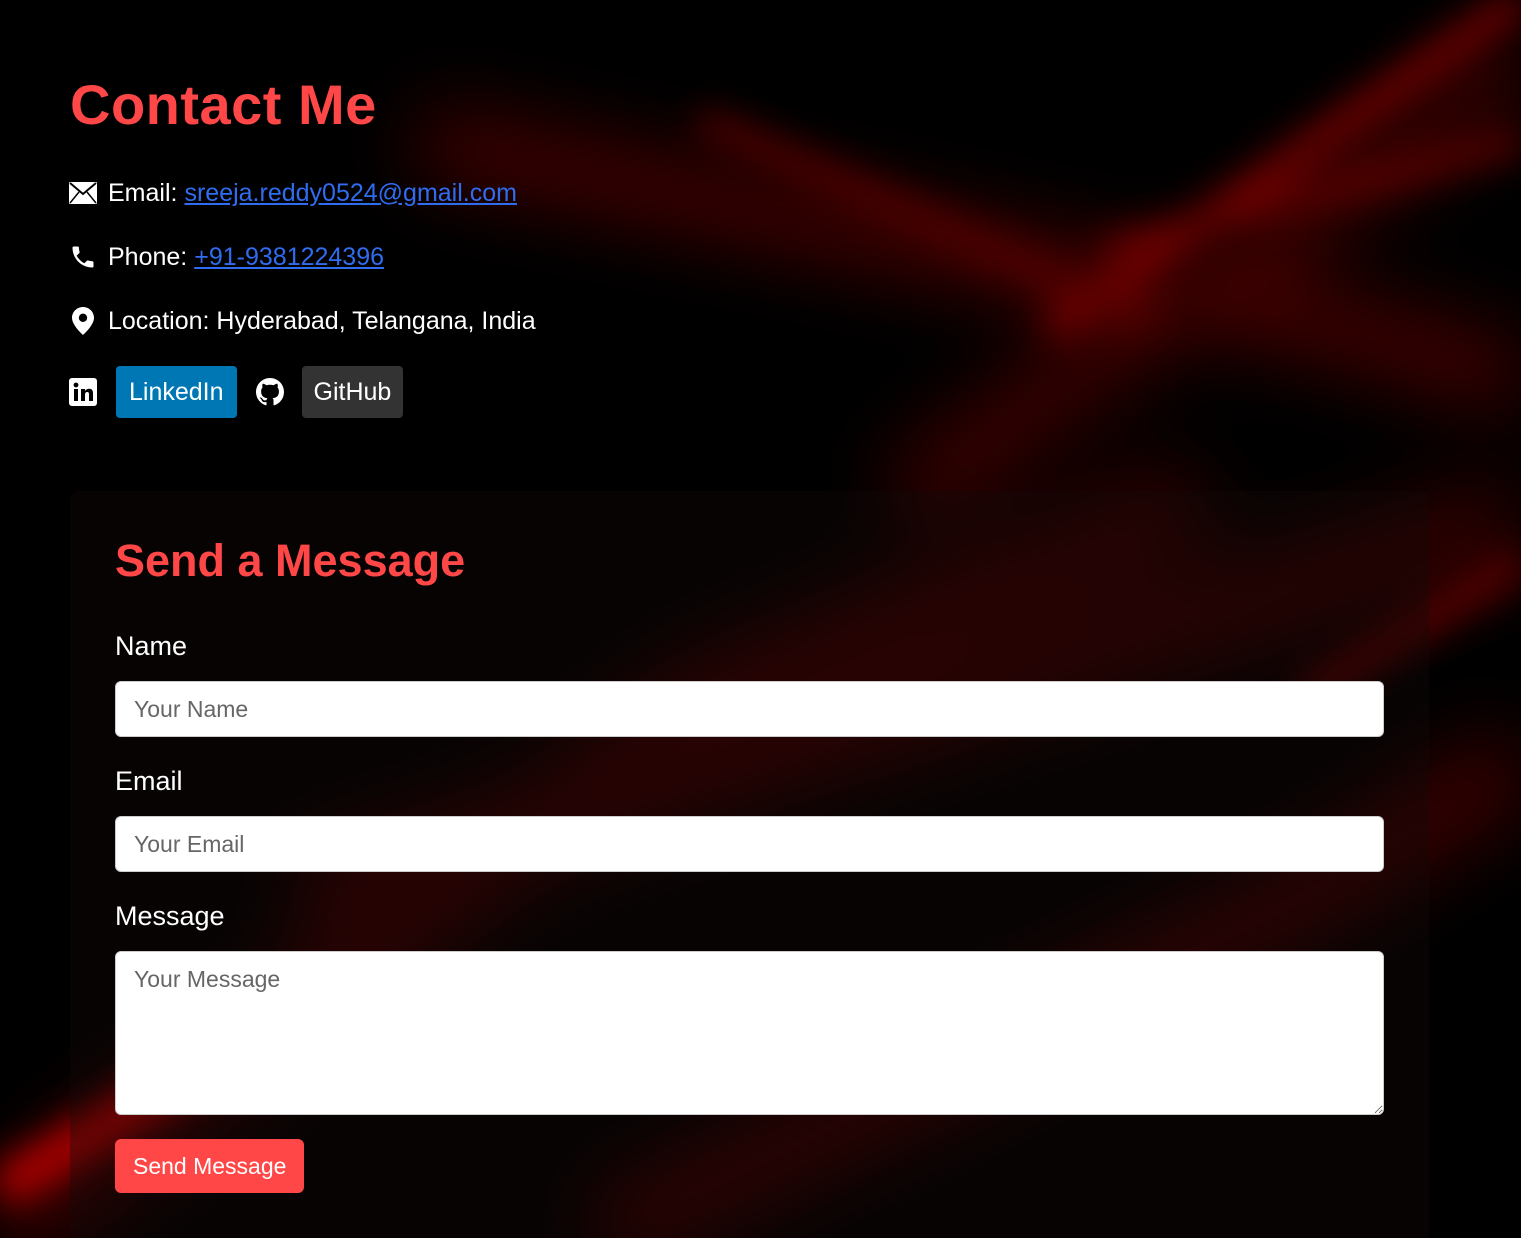 The width and height of the screenshot is (1521, 1238). I want to click on email-field-label: Email, so click(149, 781).